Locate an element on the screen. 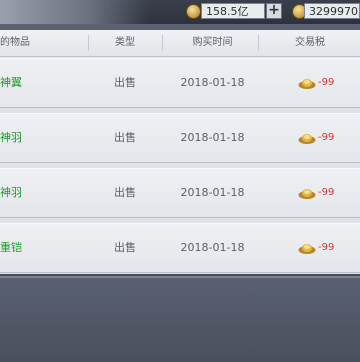 This screenshot has width=360, height=362. header-time: 购买时间 is located at coordinates (212, 42).